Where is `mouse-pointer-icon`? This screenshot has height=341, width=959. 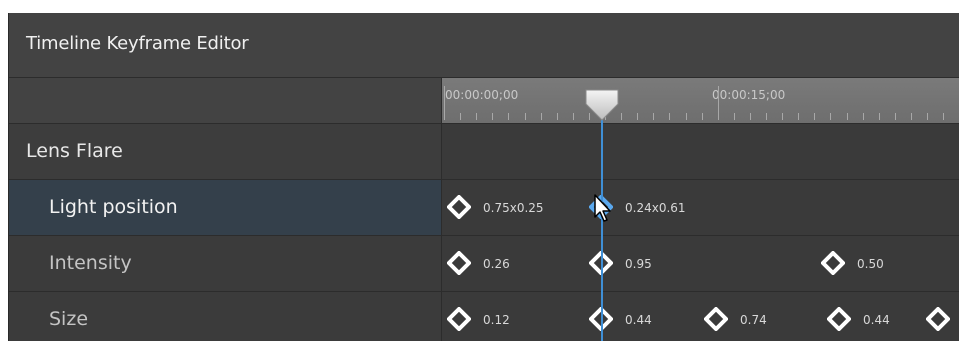
mouse-pointer-icon is located at coordinates (602, 208).